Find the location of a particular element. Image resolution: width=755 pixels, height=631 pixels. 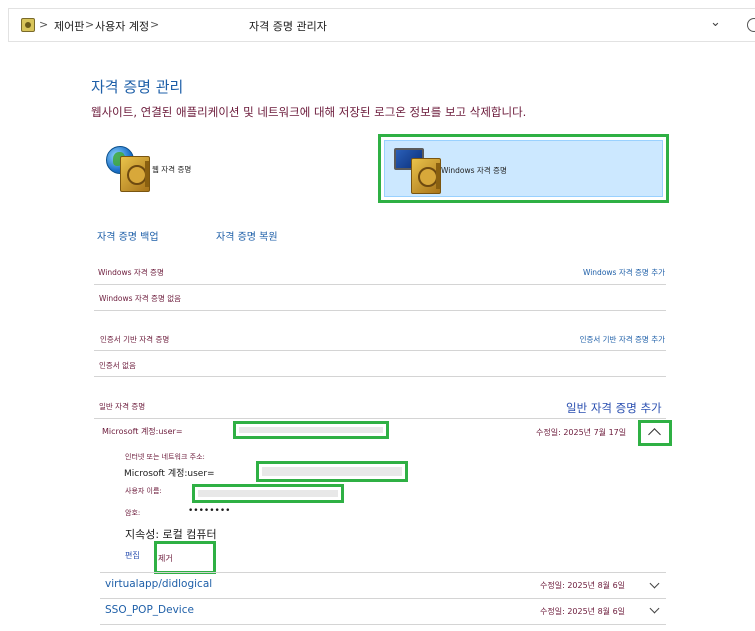

windows-credentials-empty: Windows 자격 증명 없음 is located at coordinates (140, 298).